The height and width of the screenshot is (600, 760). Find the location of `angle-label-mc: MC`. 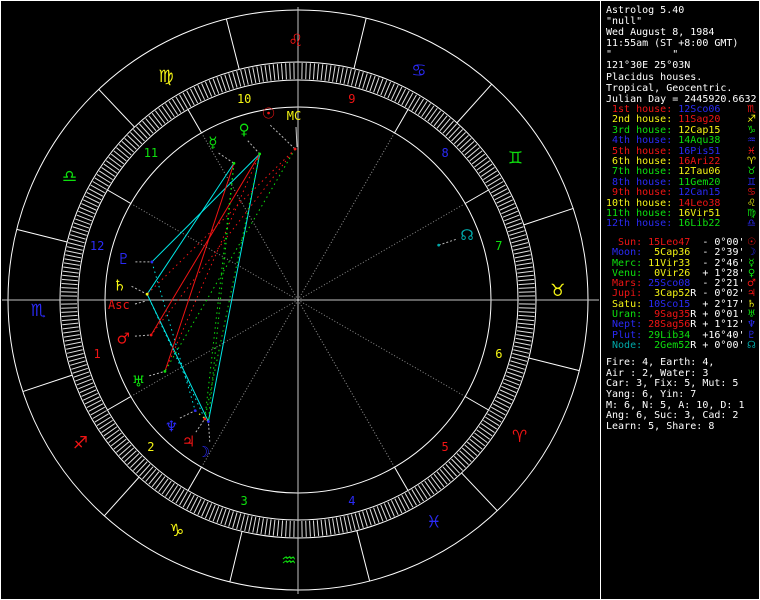

angle-label-mc: MC is located at coordinates (294, 116).